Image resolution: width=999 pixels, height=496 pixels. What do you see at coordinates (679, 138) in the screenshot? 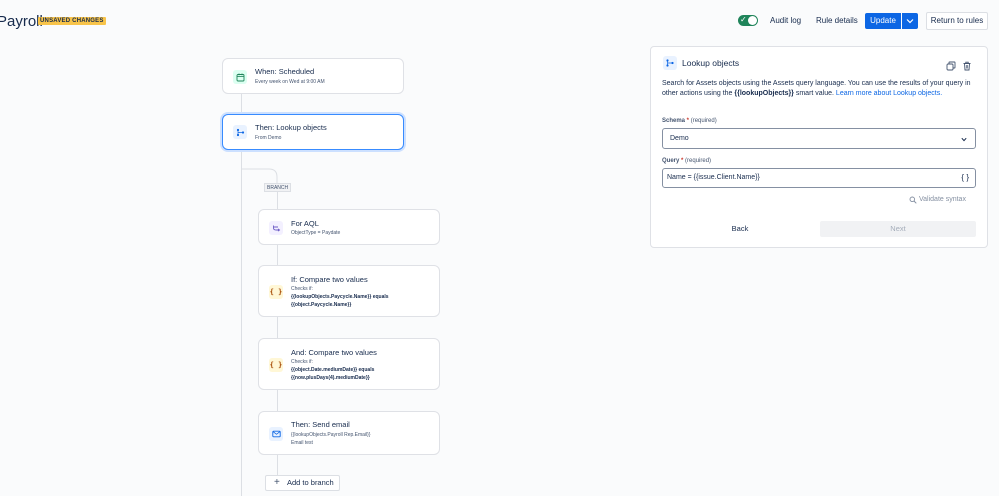
I see `schema-selected-value: Demo` at bounding box center [679, 138].